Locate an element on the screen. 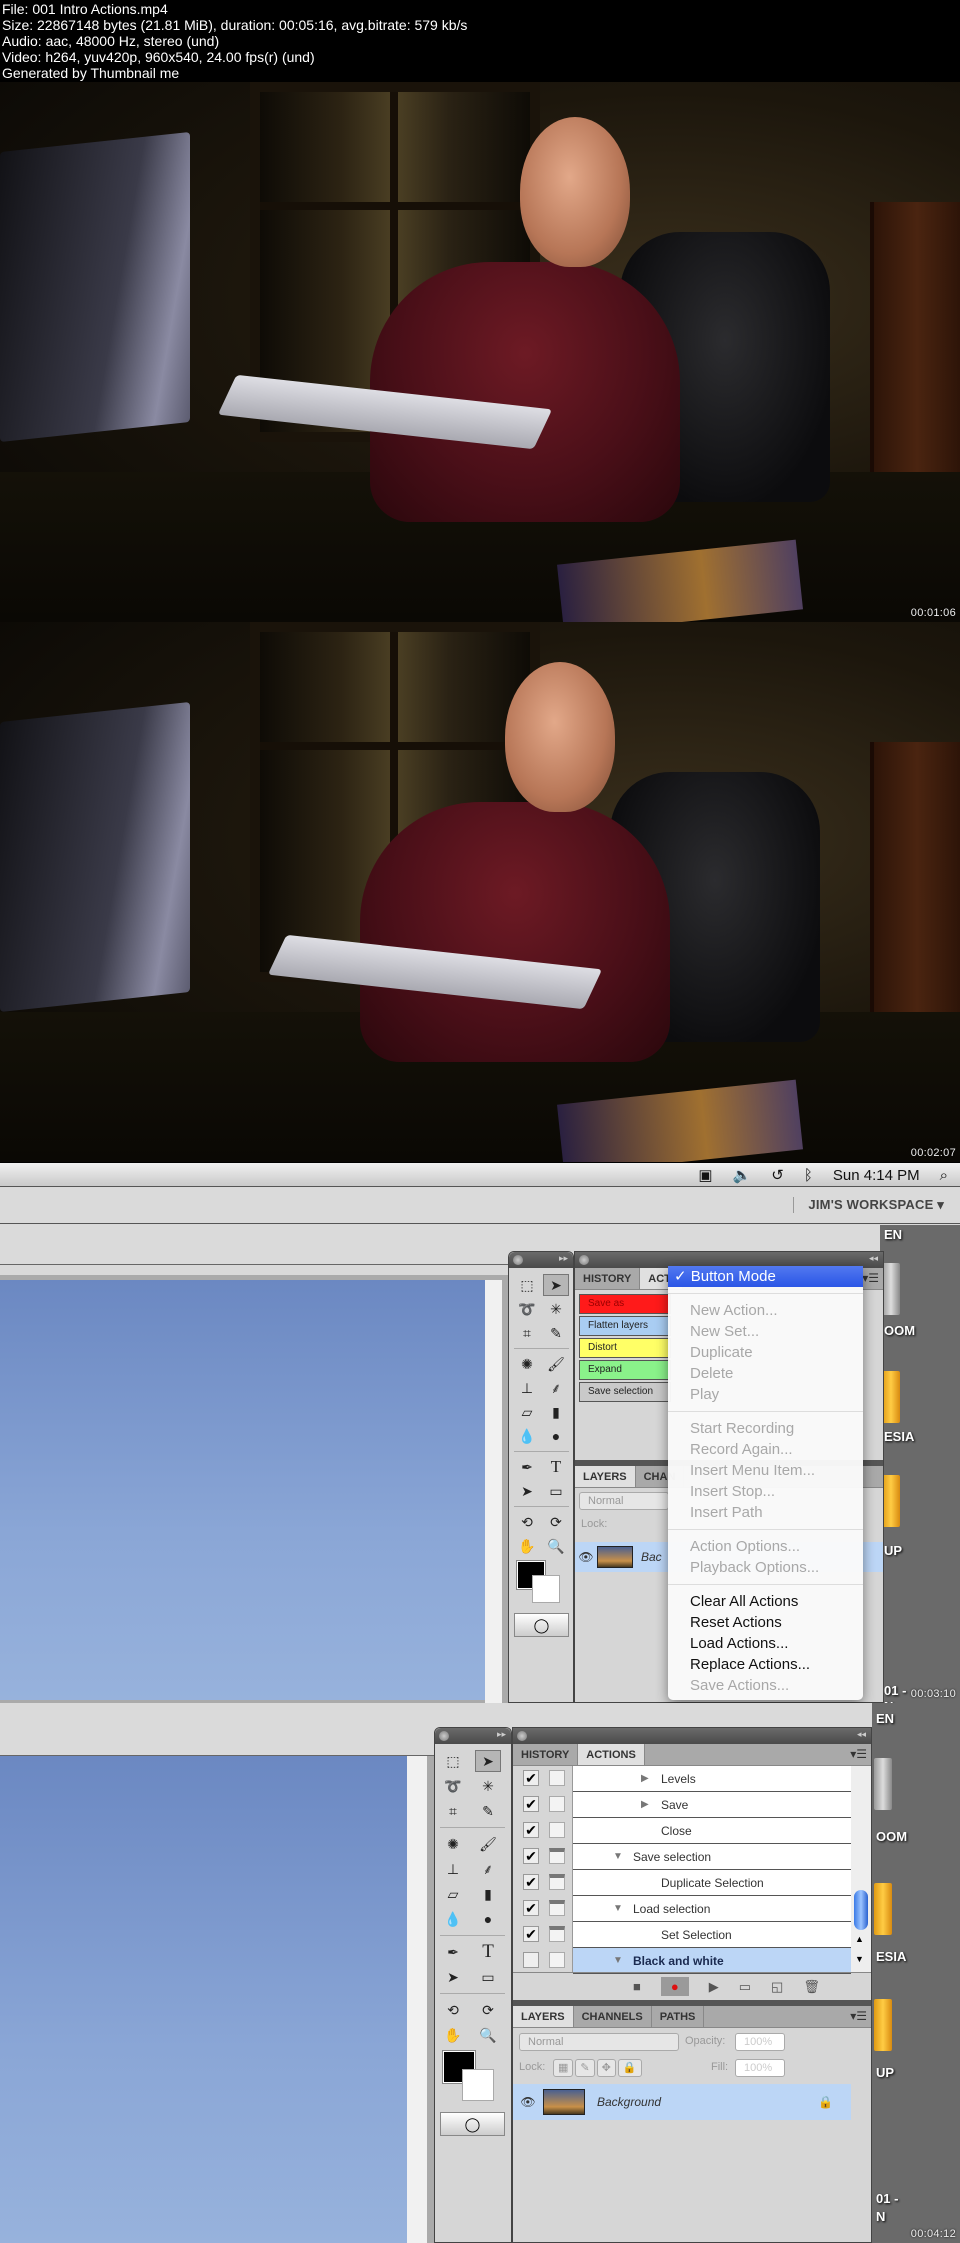  record-icon: ● is located at coordinates (674, 1986).